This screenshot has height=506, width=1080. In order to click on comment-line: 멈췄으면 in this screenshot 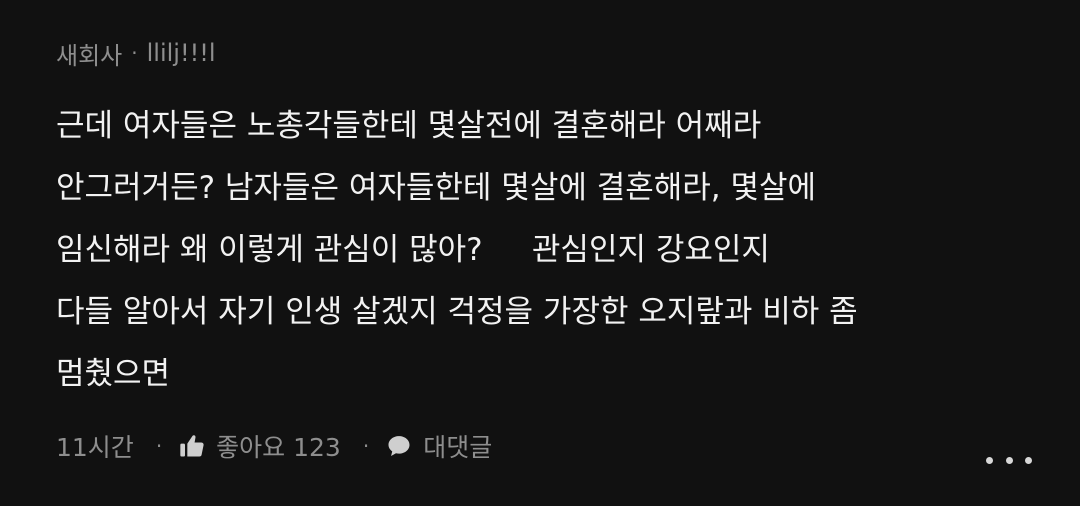, I will do `click(113, 374)`.